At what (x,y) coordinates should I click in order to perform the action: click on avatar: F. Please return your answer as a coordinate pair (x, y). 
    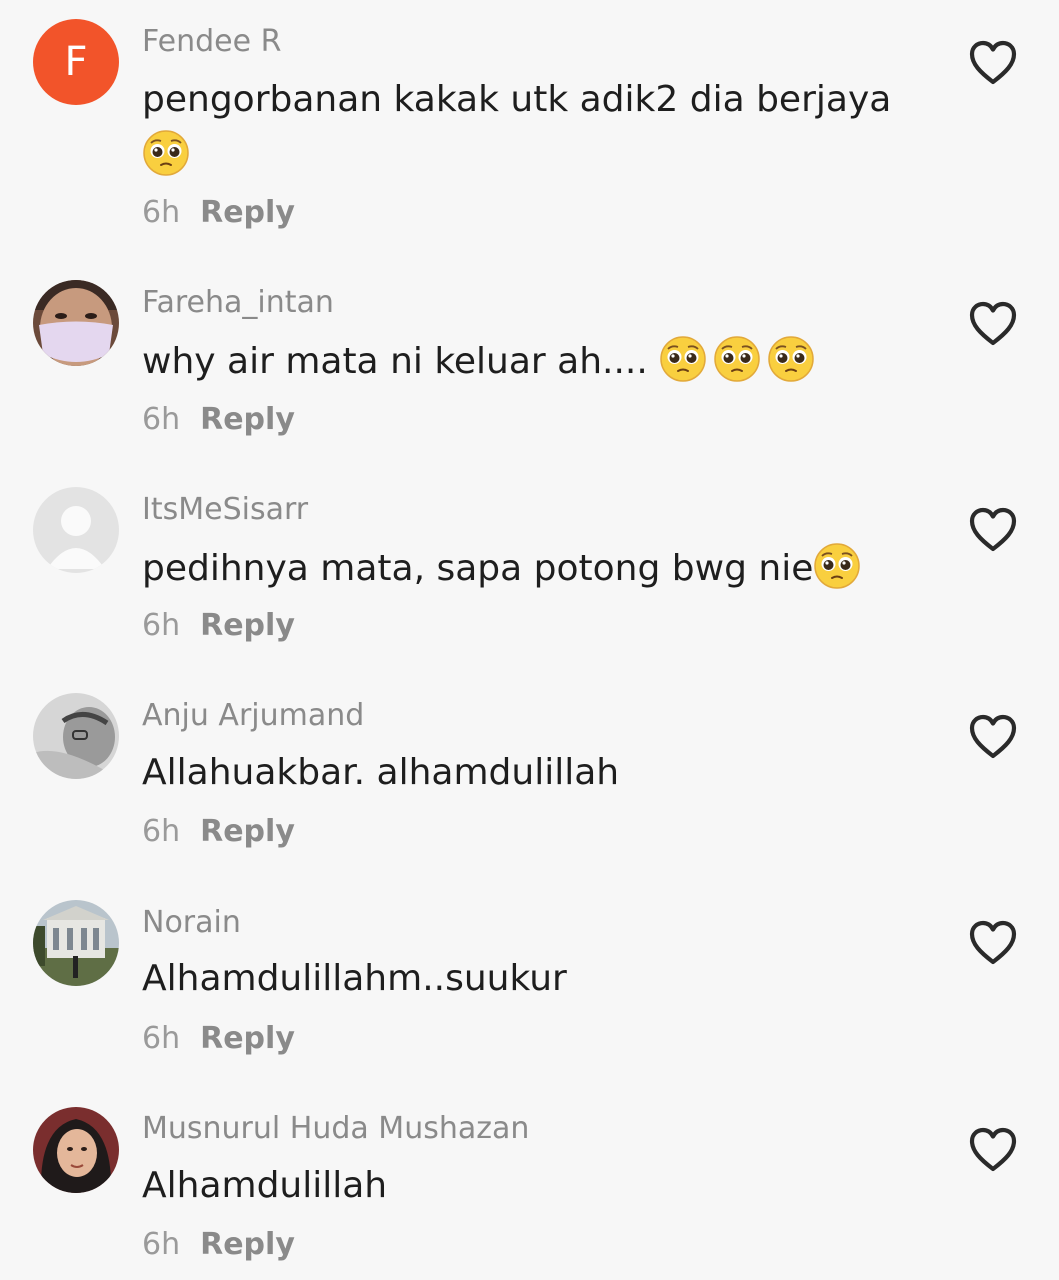
    Looking at the image, I should click on (76, 62).